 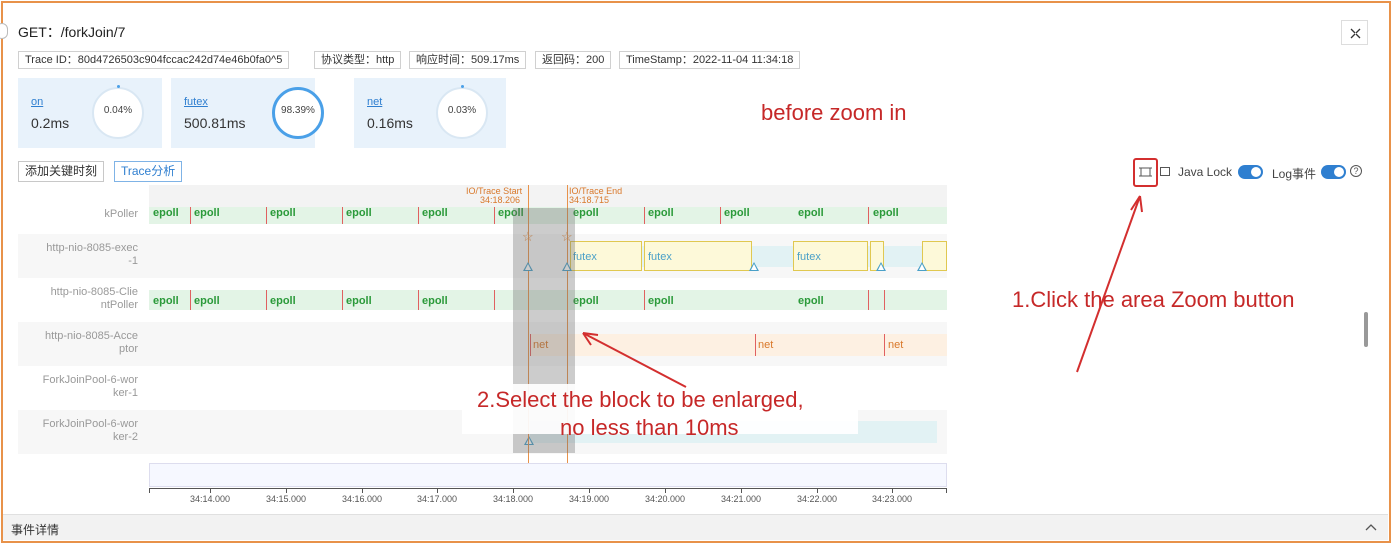 I want to click on chevron-up-icon, so click(x=1371, y=527).